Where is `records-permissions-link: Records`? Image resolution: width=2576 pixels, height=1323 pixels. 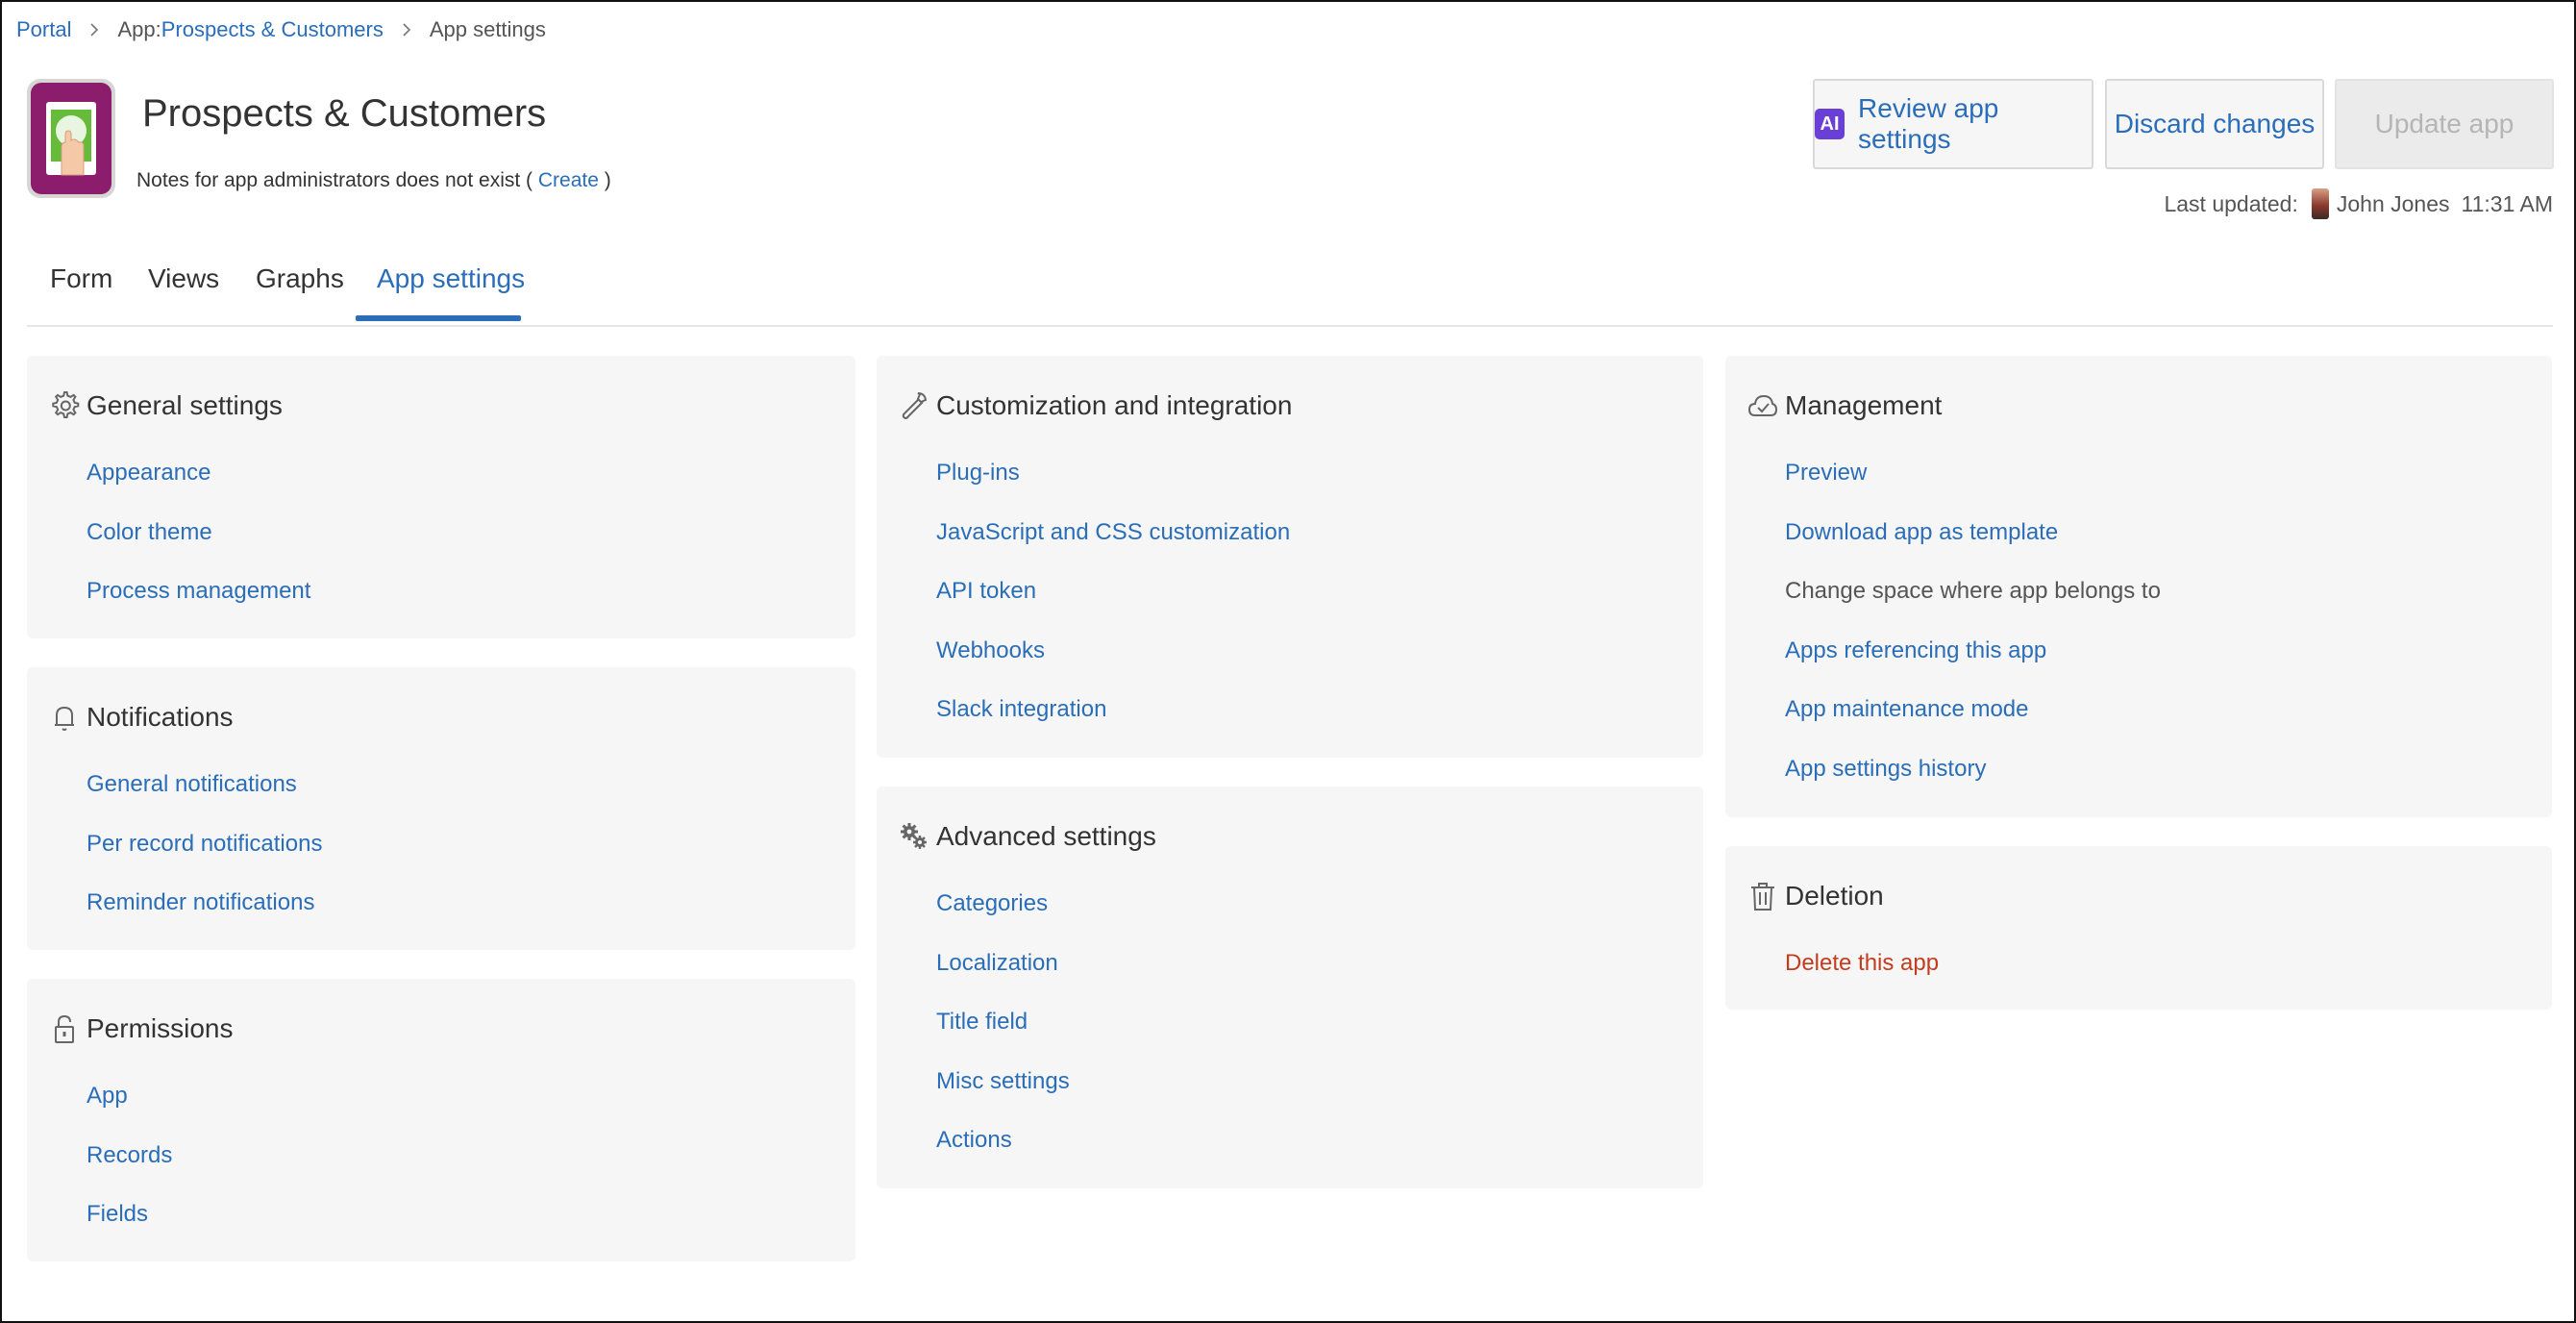 records-permissions-link: Records is located at coordinates (129, 1172).